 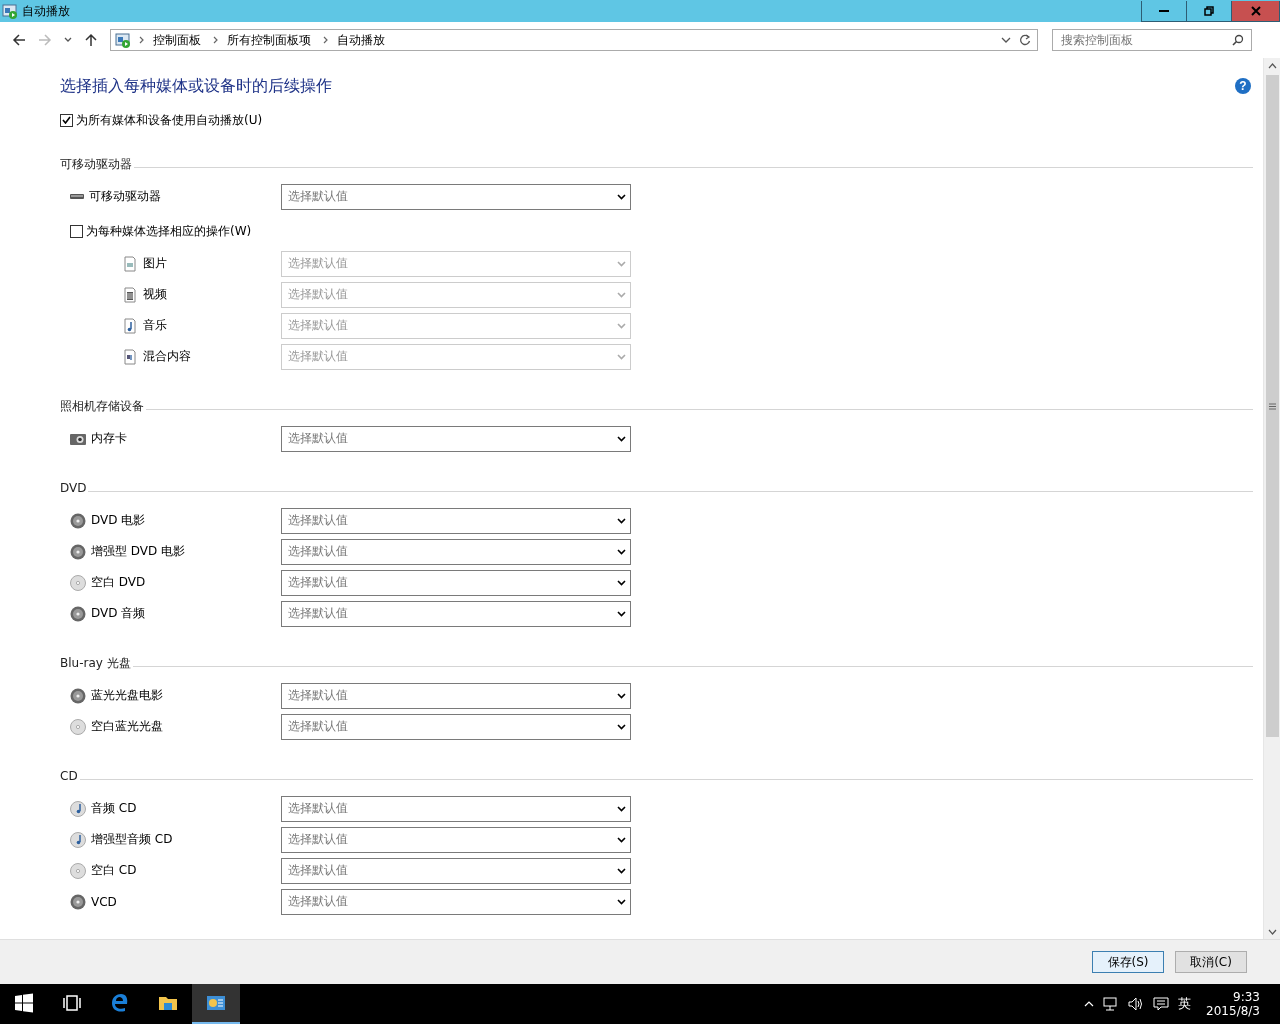 What do you see at coordinates (1025, 40) in the screenshot?
I see `refresh-icon` at bounding box center [1025, 40].